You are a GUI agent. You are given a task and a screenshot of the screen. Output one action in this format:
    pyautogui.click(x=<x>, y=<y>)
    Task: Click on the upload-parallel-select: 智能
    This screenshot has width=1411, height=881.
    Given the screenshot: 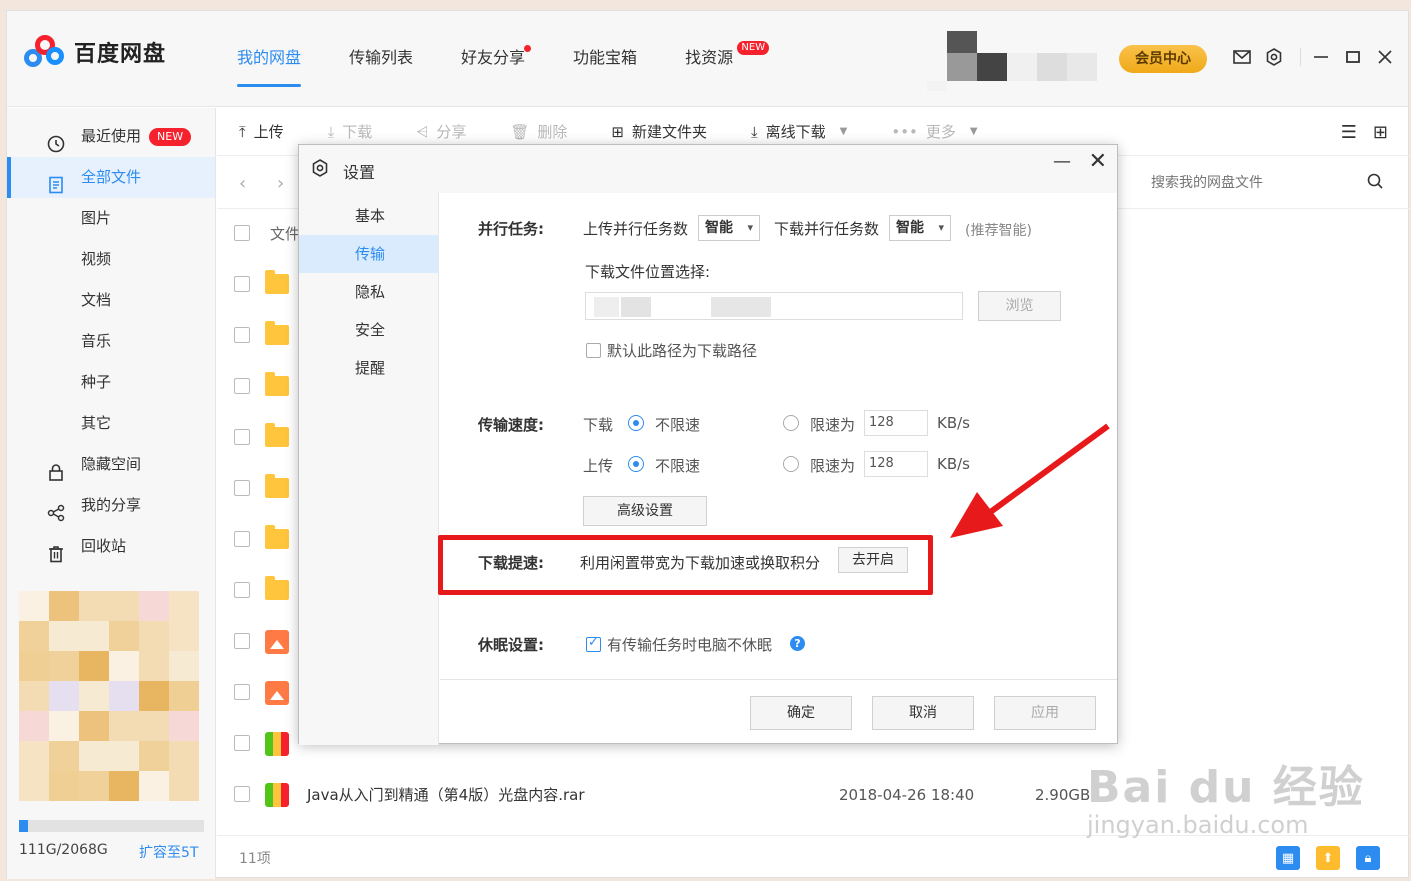 What is the action you would take?
    pyautogui.click(x=729, y=228)
    